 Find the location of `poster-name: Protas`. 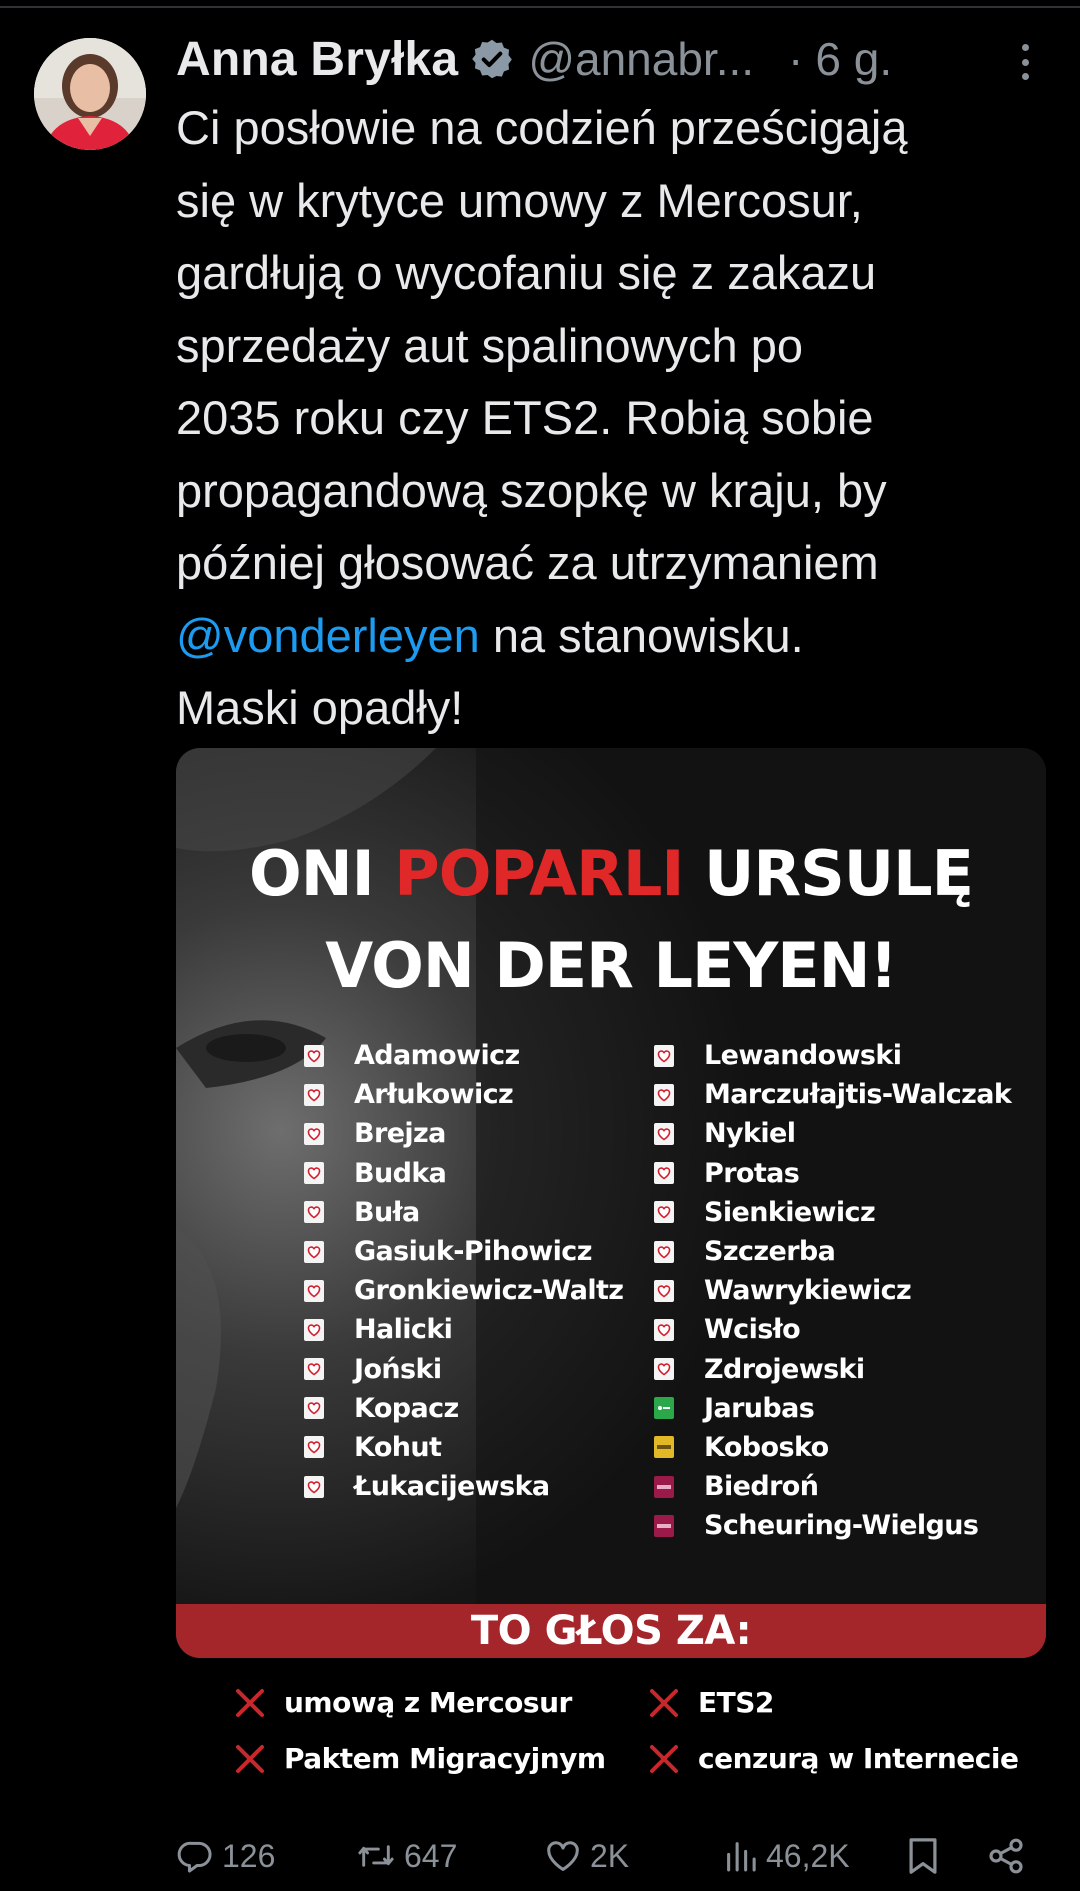

poster-name: Protas is located at coordinates (752, 1173).